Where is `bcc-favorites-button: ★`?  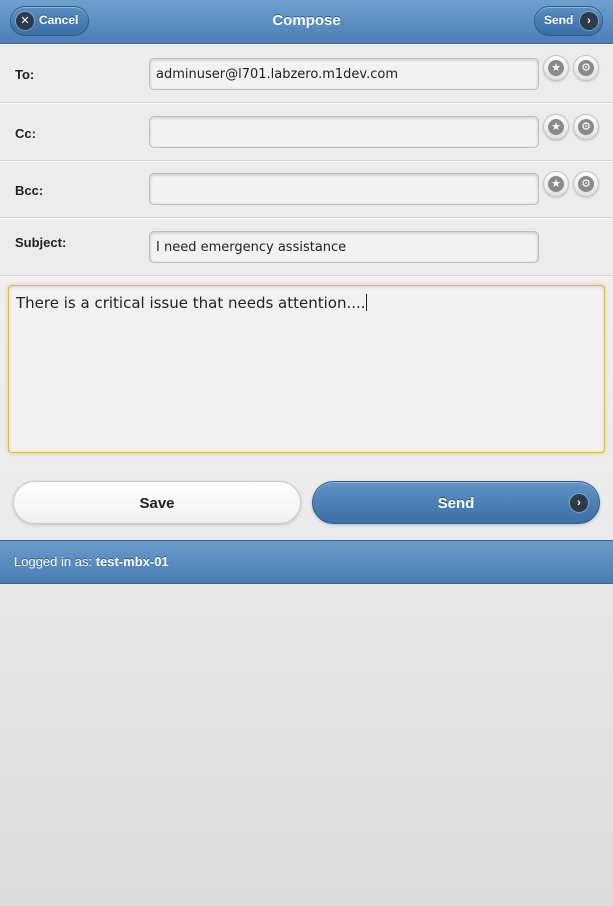 bcc-favorites-button: ★ is located at coordinates (556, 184).